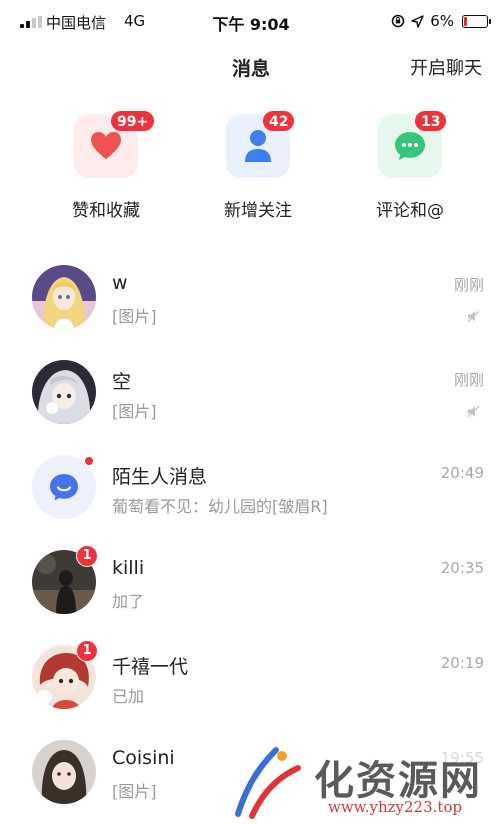 The width and height of the screenshot is (502, 824). What do you see at coordinates (251, 392) in the screenshot?
I see `message-row: 空 [图片] 刚刚` at bounding box center [251, 392].